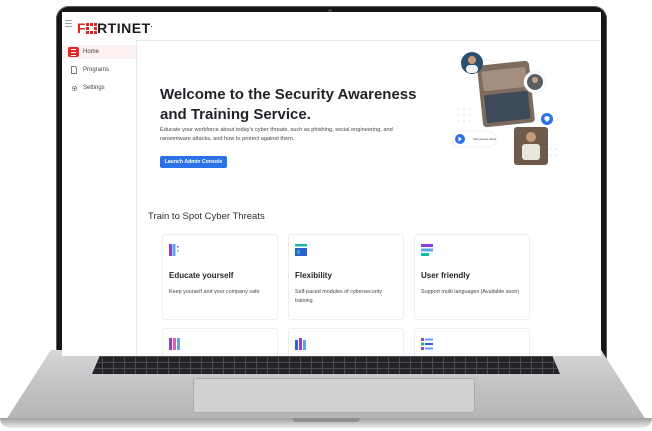  Describe the element at coordinates (92, 28) in the screenshot. I see `logo-grid-icon` at that location.